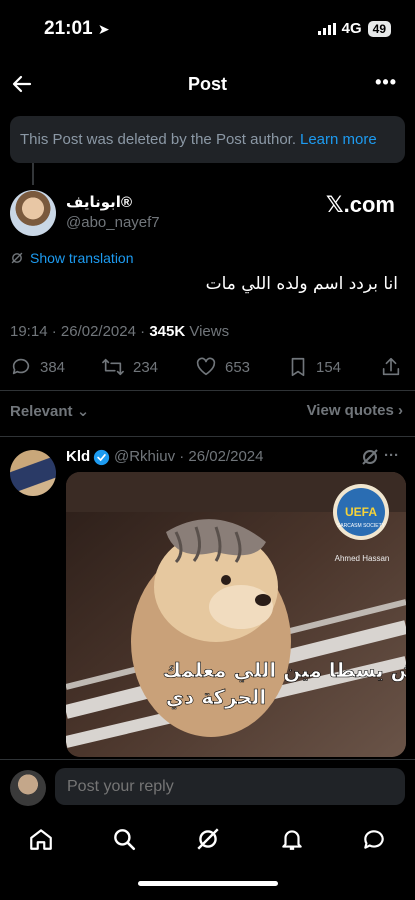  I want to click on bookmark-count: 154, so click(329, 367).